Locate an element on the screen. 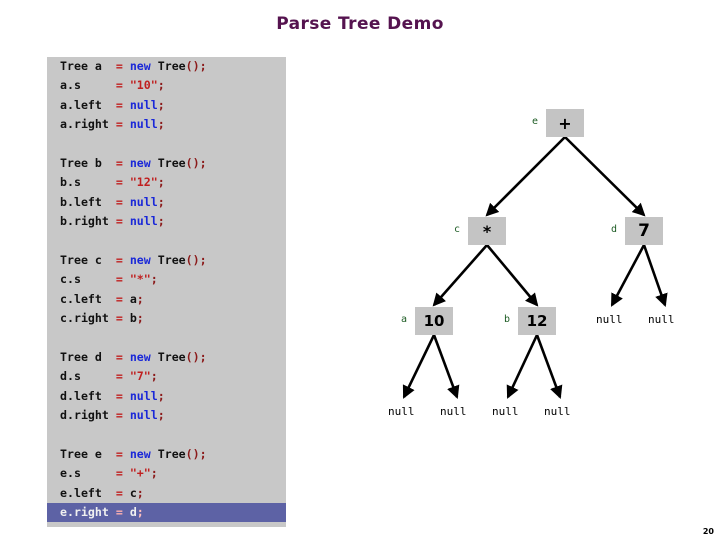  code-line: c.left = a; is located at coordinates (166, 299).